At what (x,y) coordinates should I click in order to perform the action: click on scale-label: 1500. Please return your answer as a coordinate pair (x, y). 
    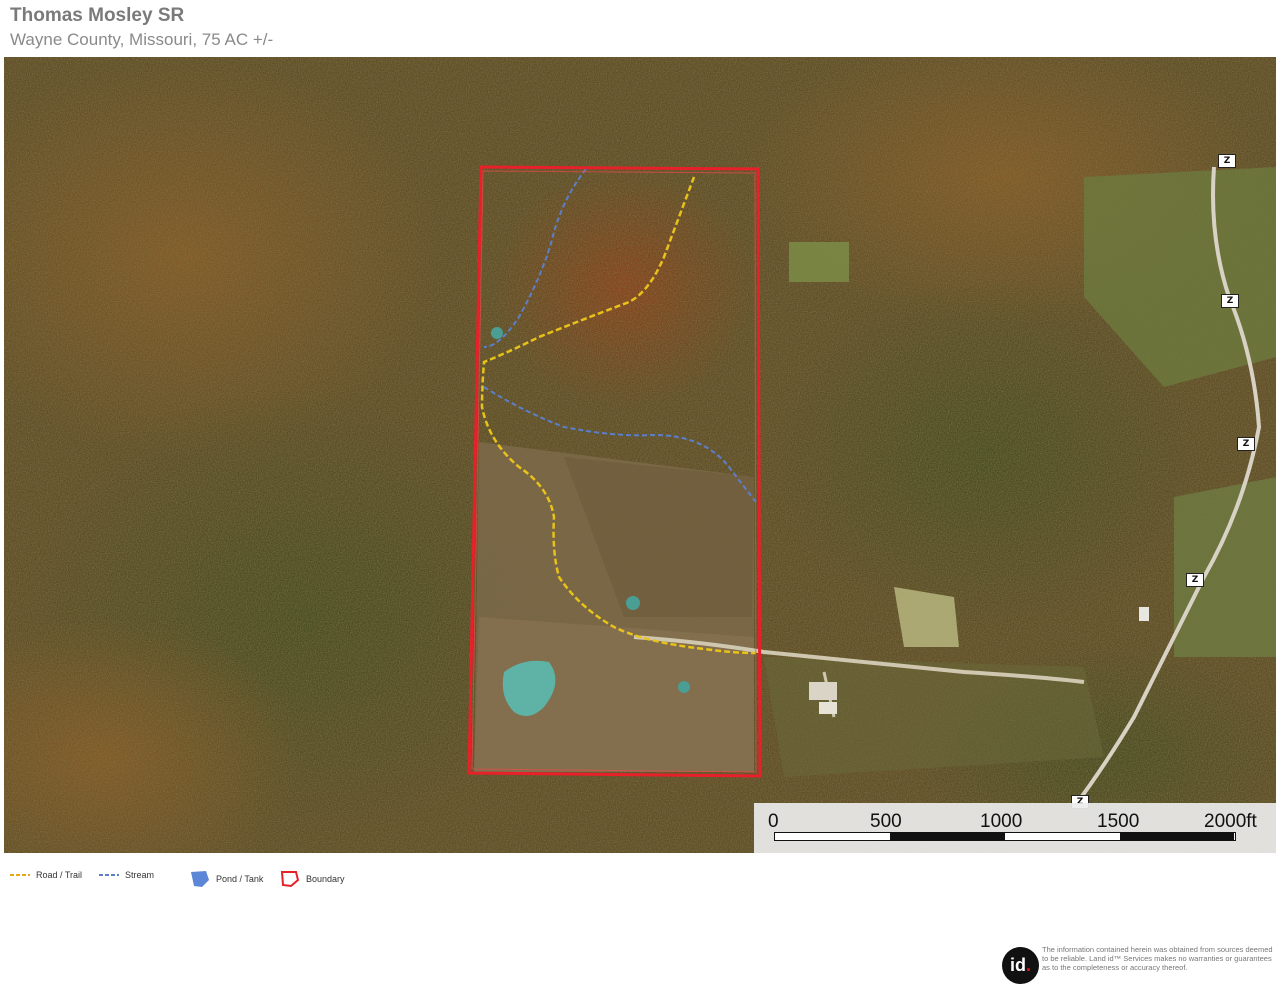
    Looking at the image, I should click on (1118, 821).